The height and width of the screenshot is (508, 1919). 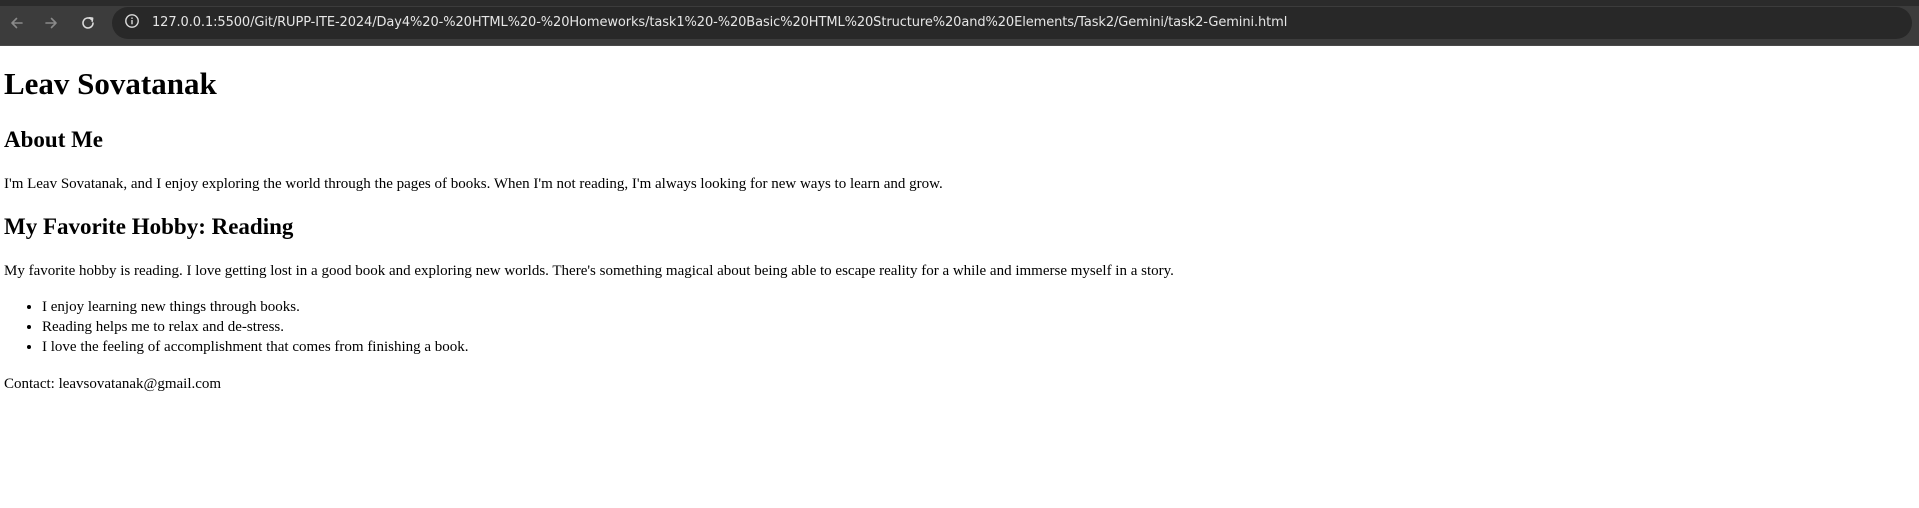 I want to click on forward-button, so click(x=51, y=23).